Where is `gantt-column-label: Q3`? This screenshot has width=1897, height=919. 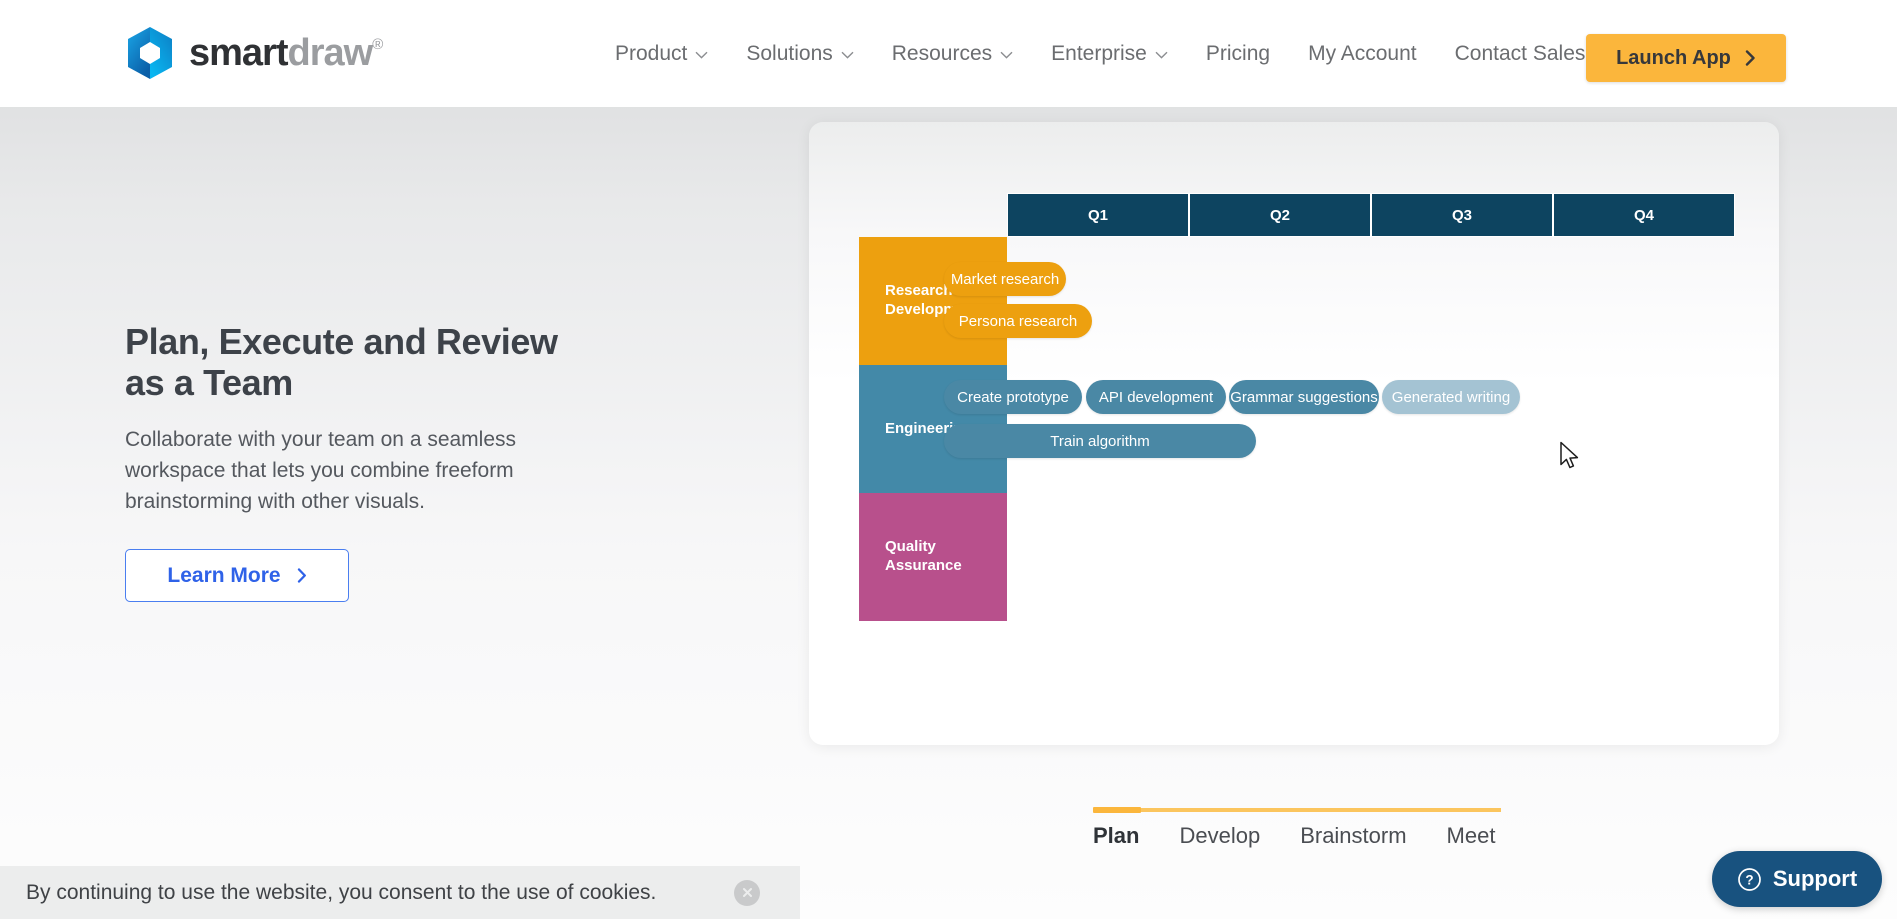 gantt-column-label: Q3 is located at coordinates (1461, 215).